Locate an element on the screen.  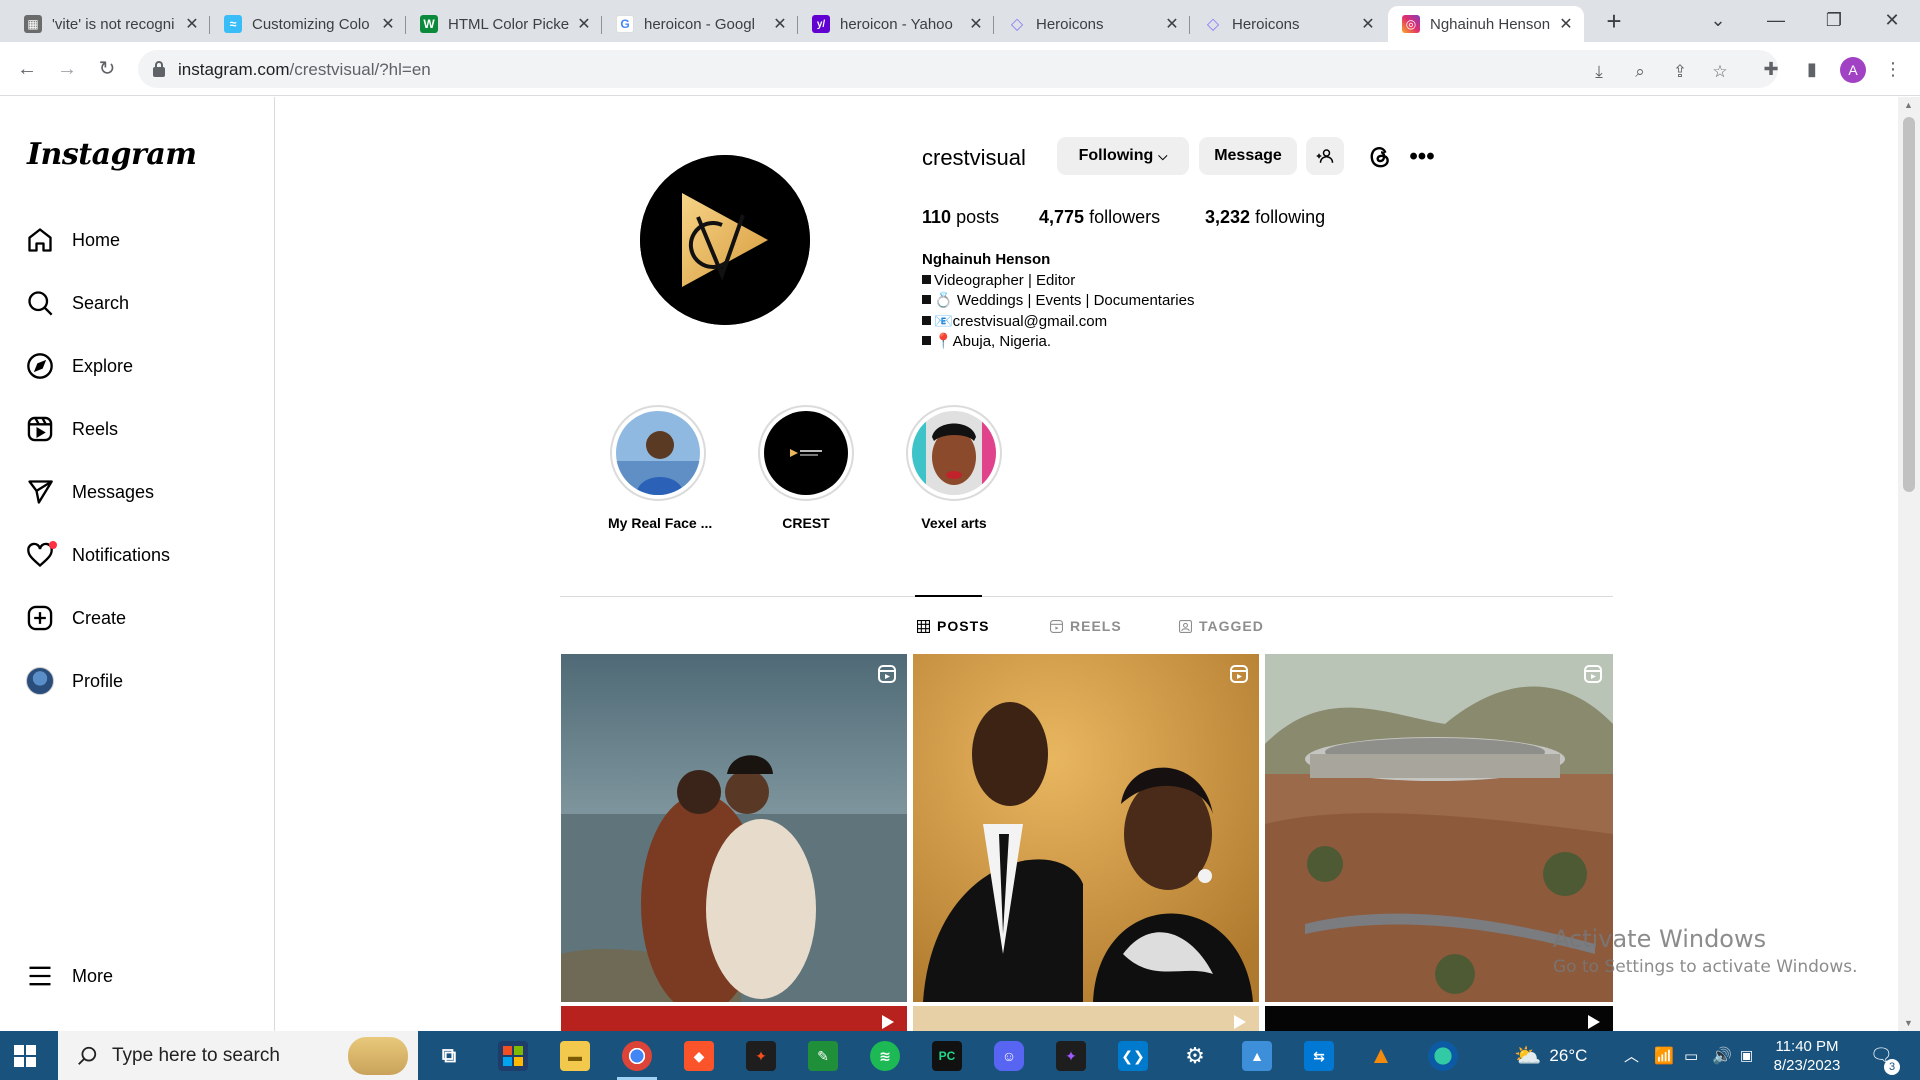
following-count: 3,232 following is located at coordinates (1265, 217).